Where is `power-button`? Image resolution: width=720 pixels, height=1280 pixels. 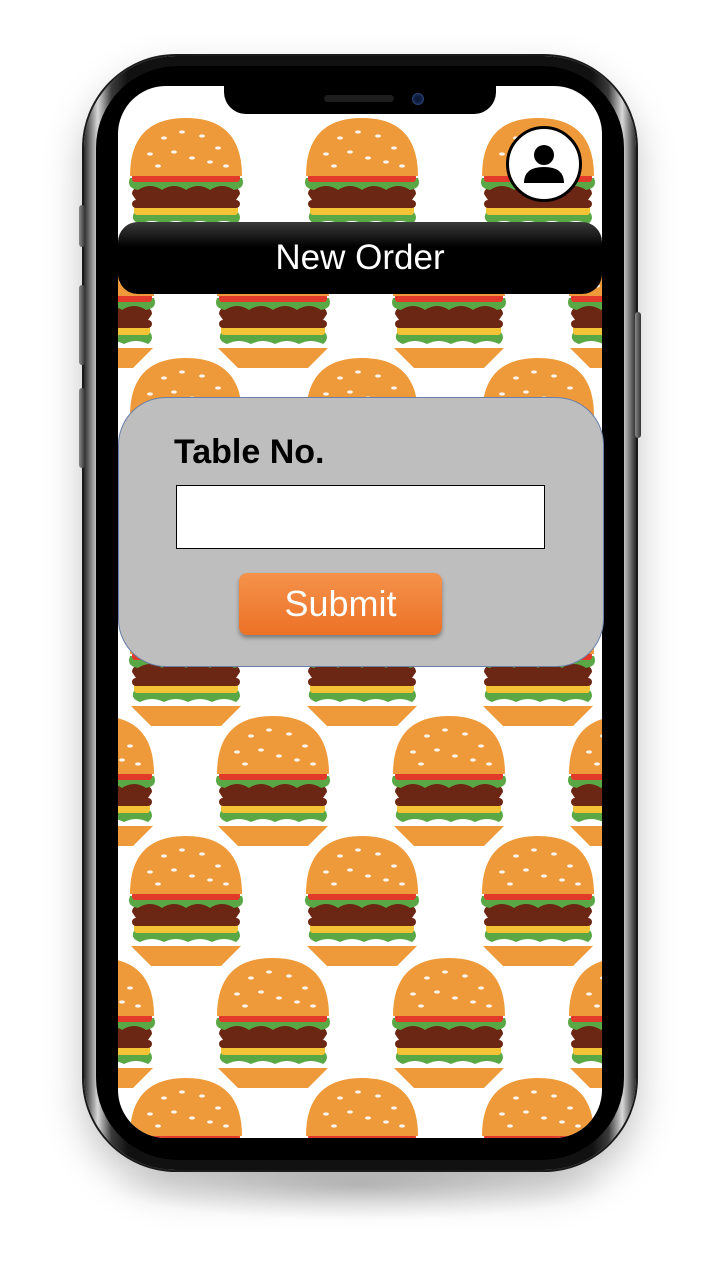 power-button is located at coordinates (638, 375).